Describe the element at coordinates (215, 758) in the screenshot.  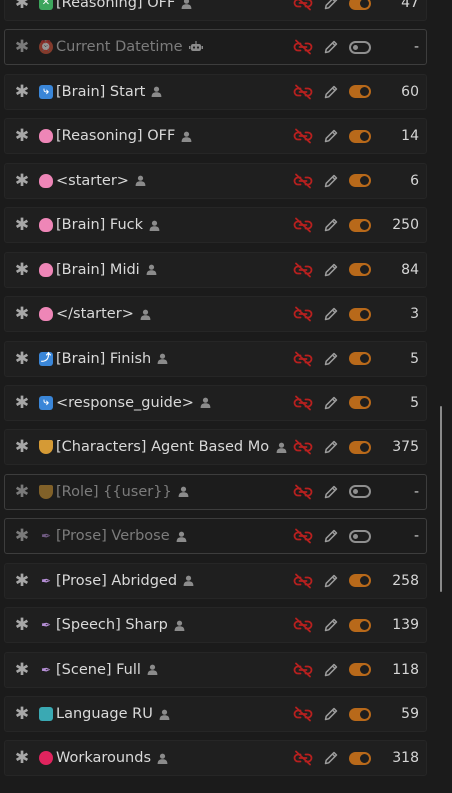
I see `prompt-row: ✱ Workarounds 318` at that location.